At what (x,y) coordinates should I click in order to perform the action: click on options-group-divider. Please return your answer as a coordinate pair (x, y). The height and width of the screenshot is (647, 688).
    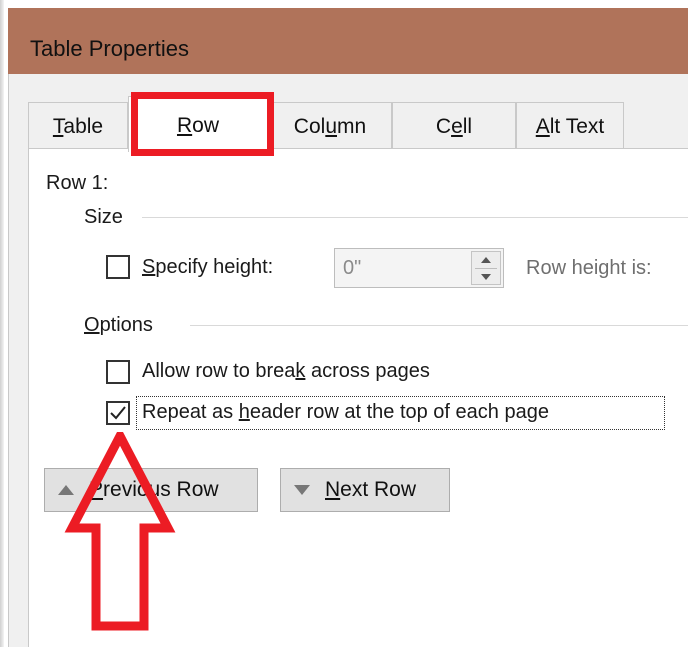
    Looking at the image, I should click on (439, 325).